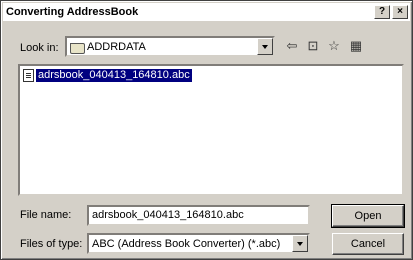 This screenshot has width=413, height=260. I want to click on look-in-dropdown-button, so click(265, 46).